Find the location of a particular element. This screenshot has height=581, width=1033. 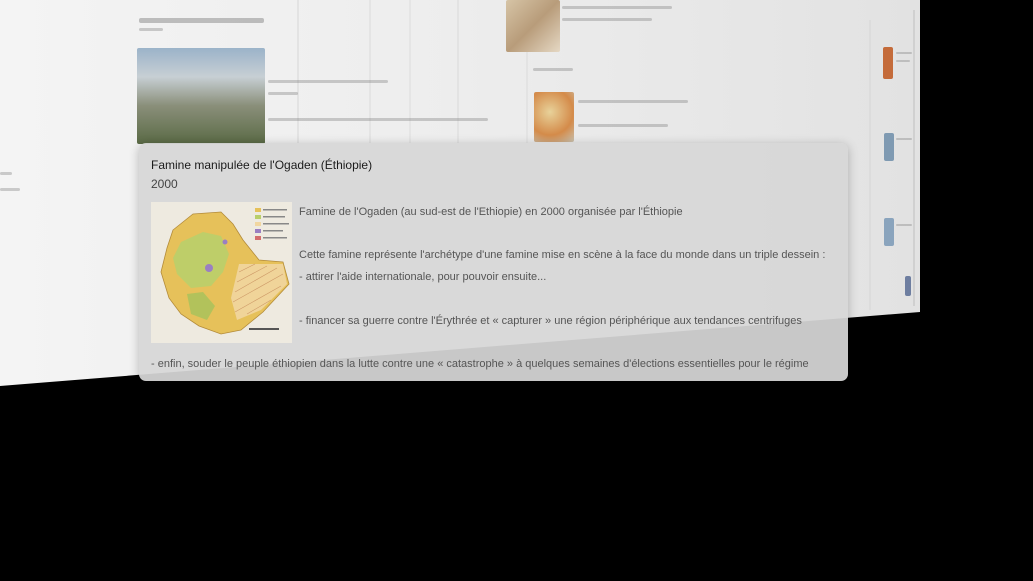

event-title: Famine manipulée de l'Ogaden (Éthiopie) is located at coordinates (262, 165).